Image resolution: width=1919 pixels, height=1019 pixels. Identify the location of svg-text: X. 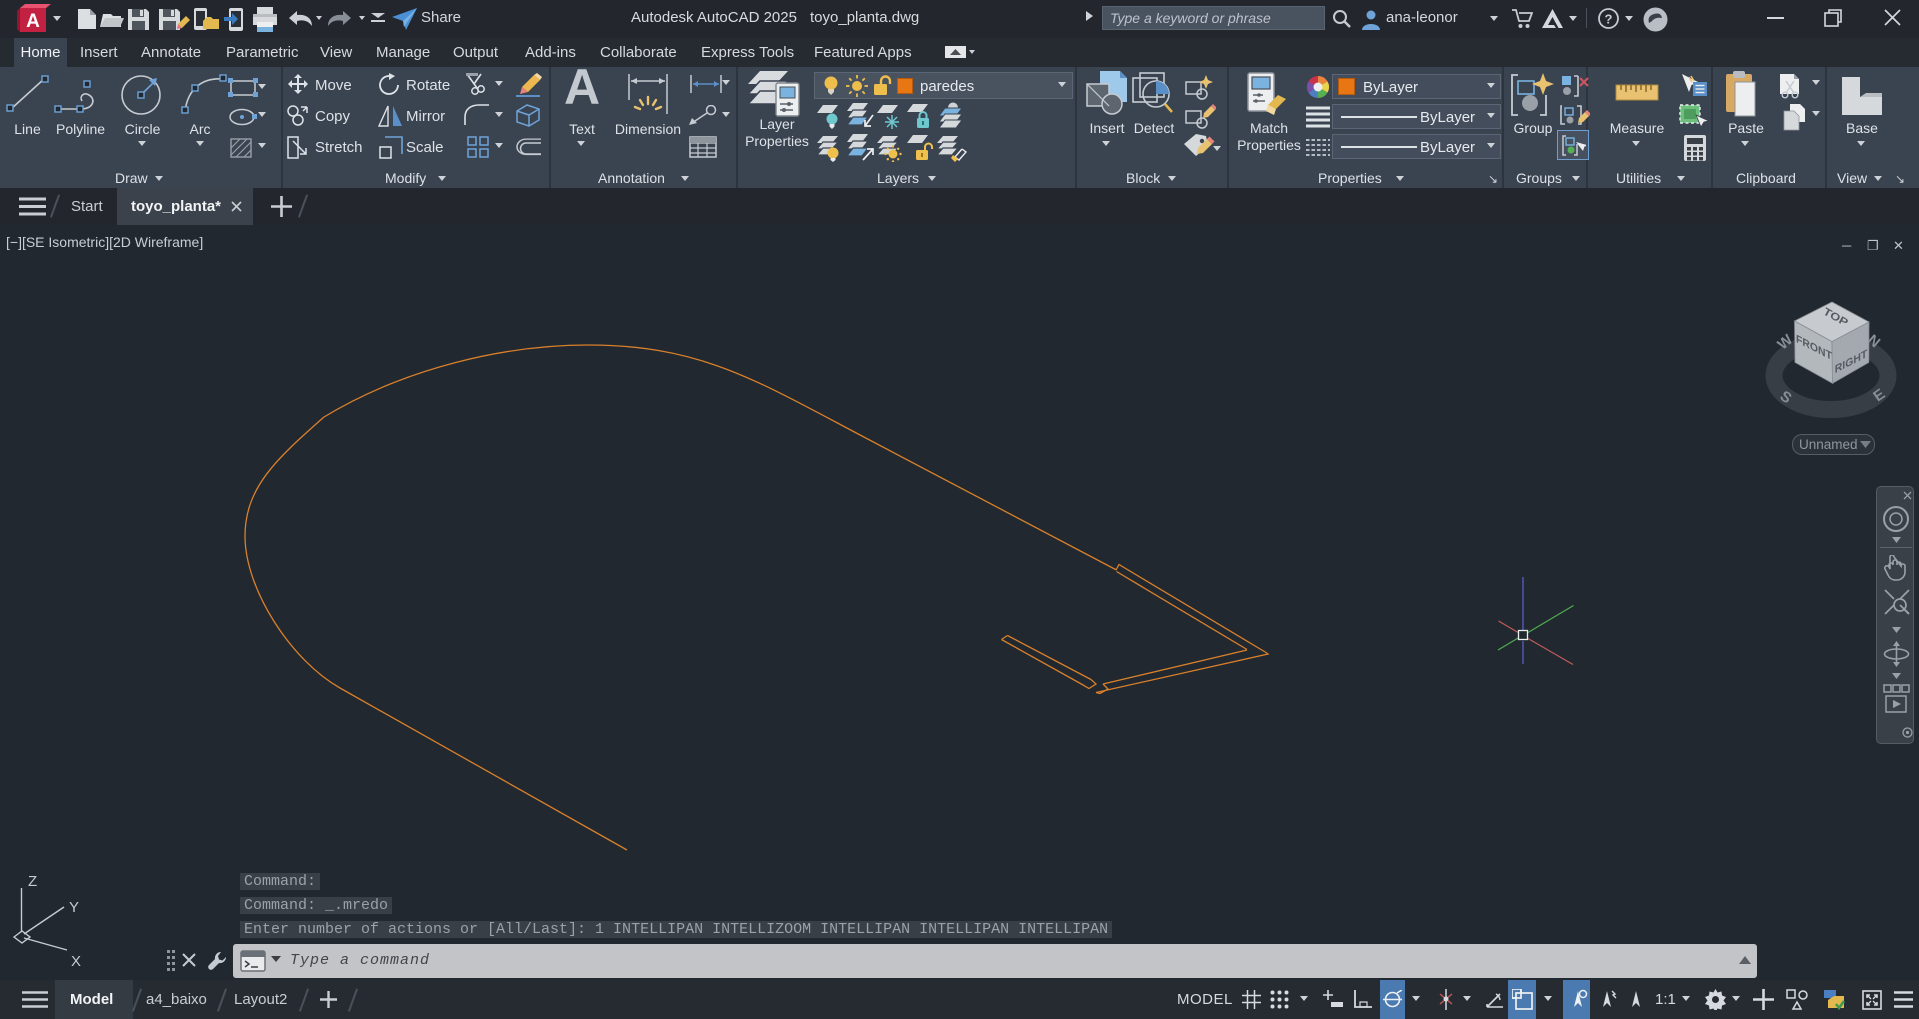
(76, 961).